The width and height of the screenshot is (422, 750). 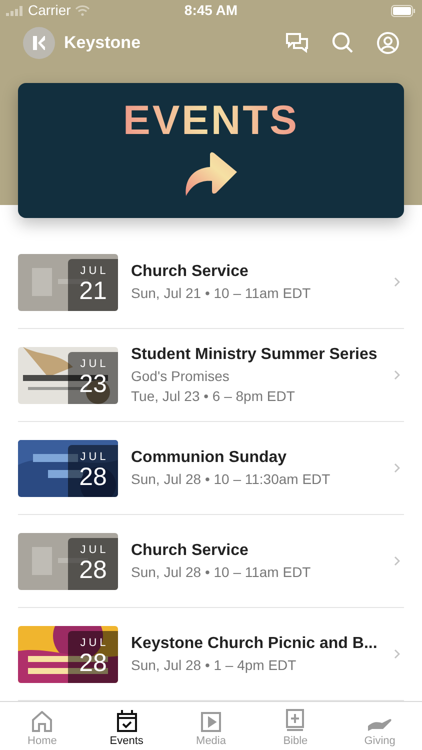 I want to click on event-title: Communion Sunday, so click(x=209, y=458).